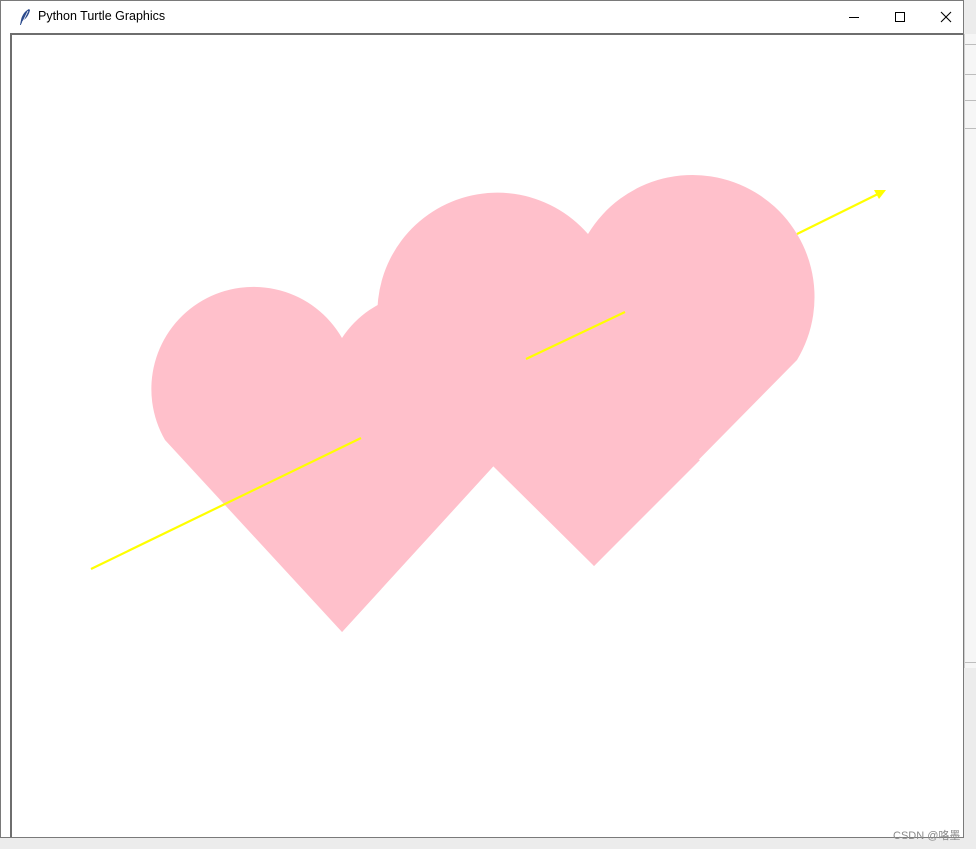 This screenshot has height=849, width=976. I want to click on watermark: CSDN @咯墨, so click(927, 836).